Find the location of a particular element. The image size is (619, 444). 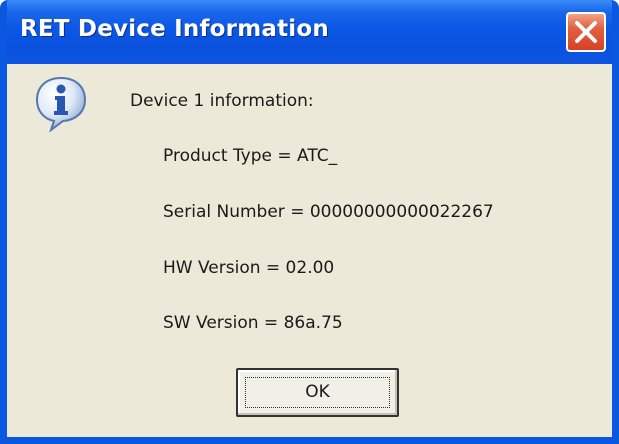

close-button is located at coordinates (586, 32).